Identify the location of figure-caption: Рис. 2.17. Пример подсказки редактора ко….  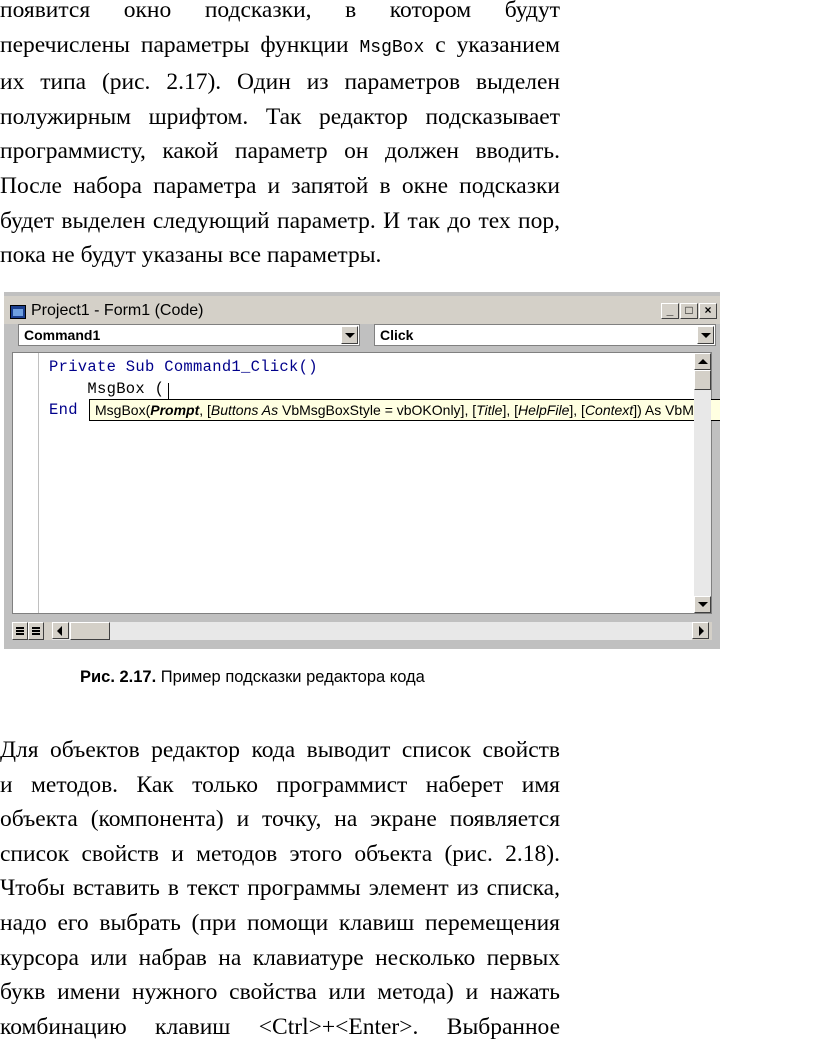
(252, 677).